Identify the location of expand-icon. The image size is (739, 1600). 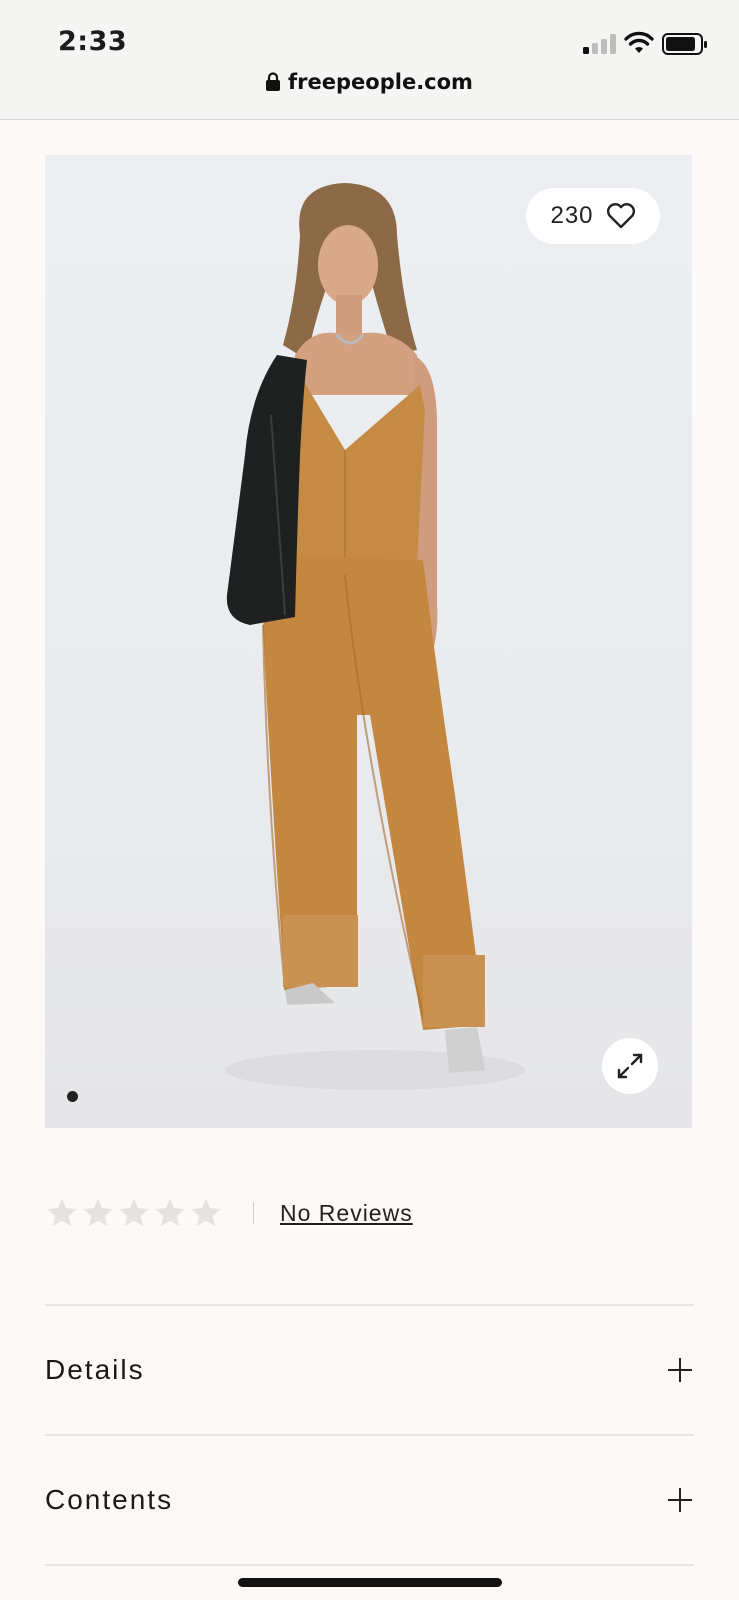
(630, 1066).